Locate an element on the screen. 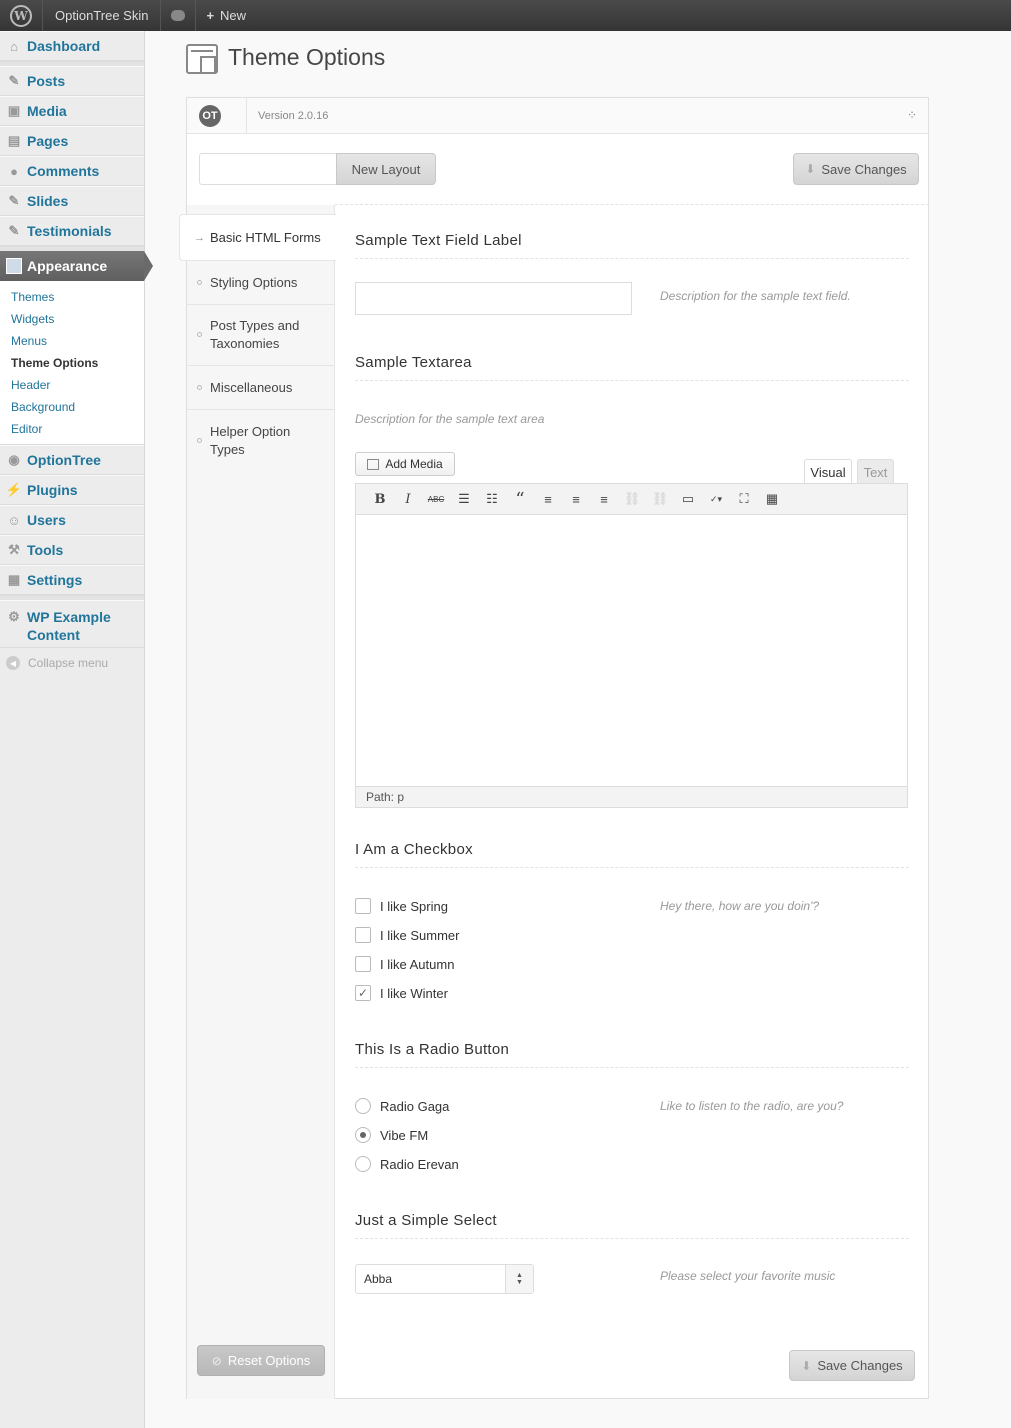 The width and height of the screenshot is (1011, 1428). unlink-icon: ⛓ is located at coordinates (660, 499).